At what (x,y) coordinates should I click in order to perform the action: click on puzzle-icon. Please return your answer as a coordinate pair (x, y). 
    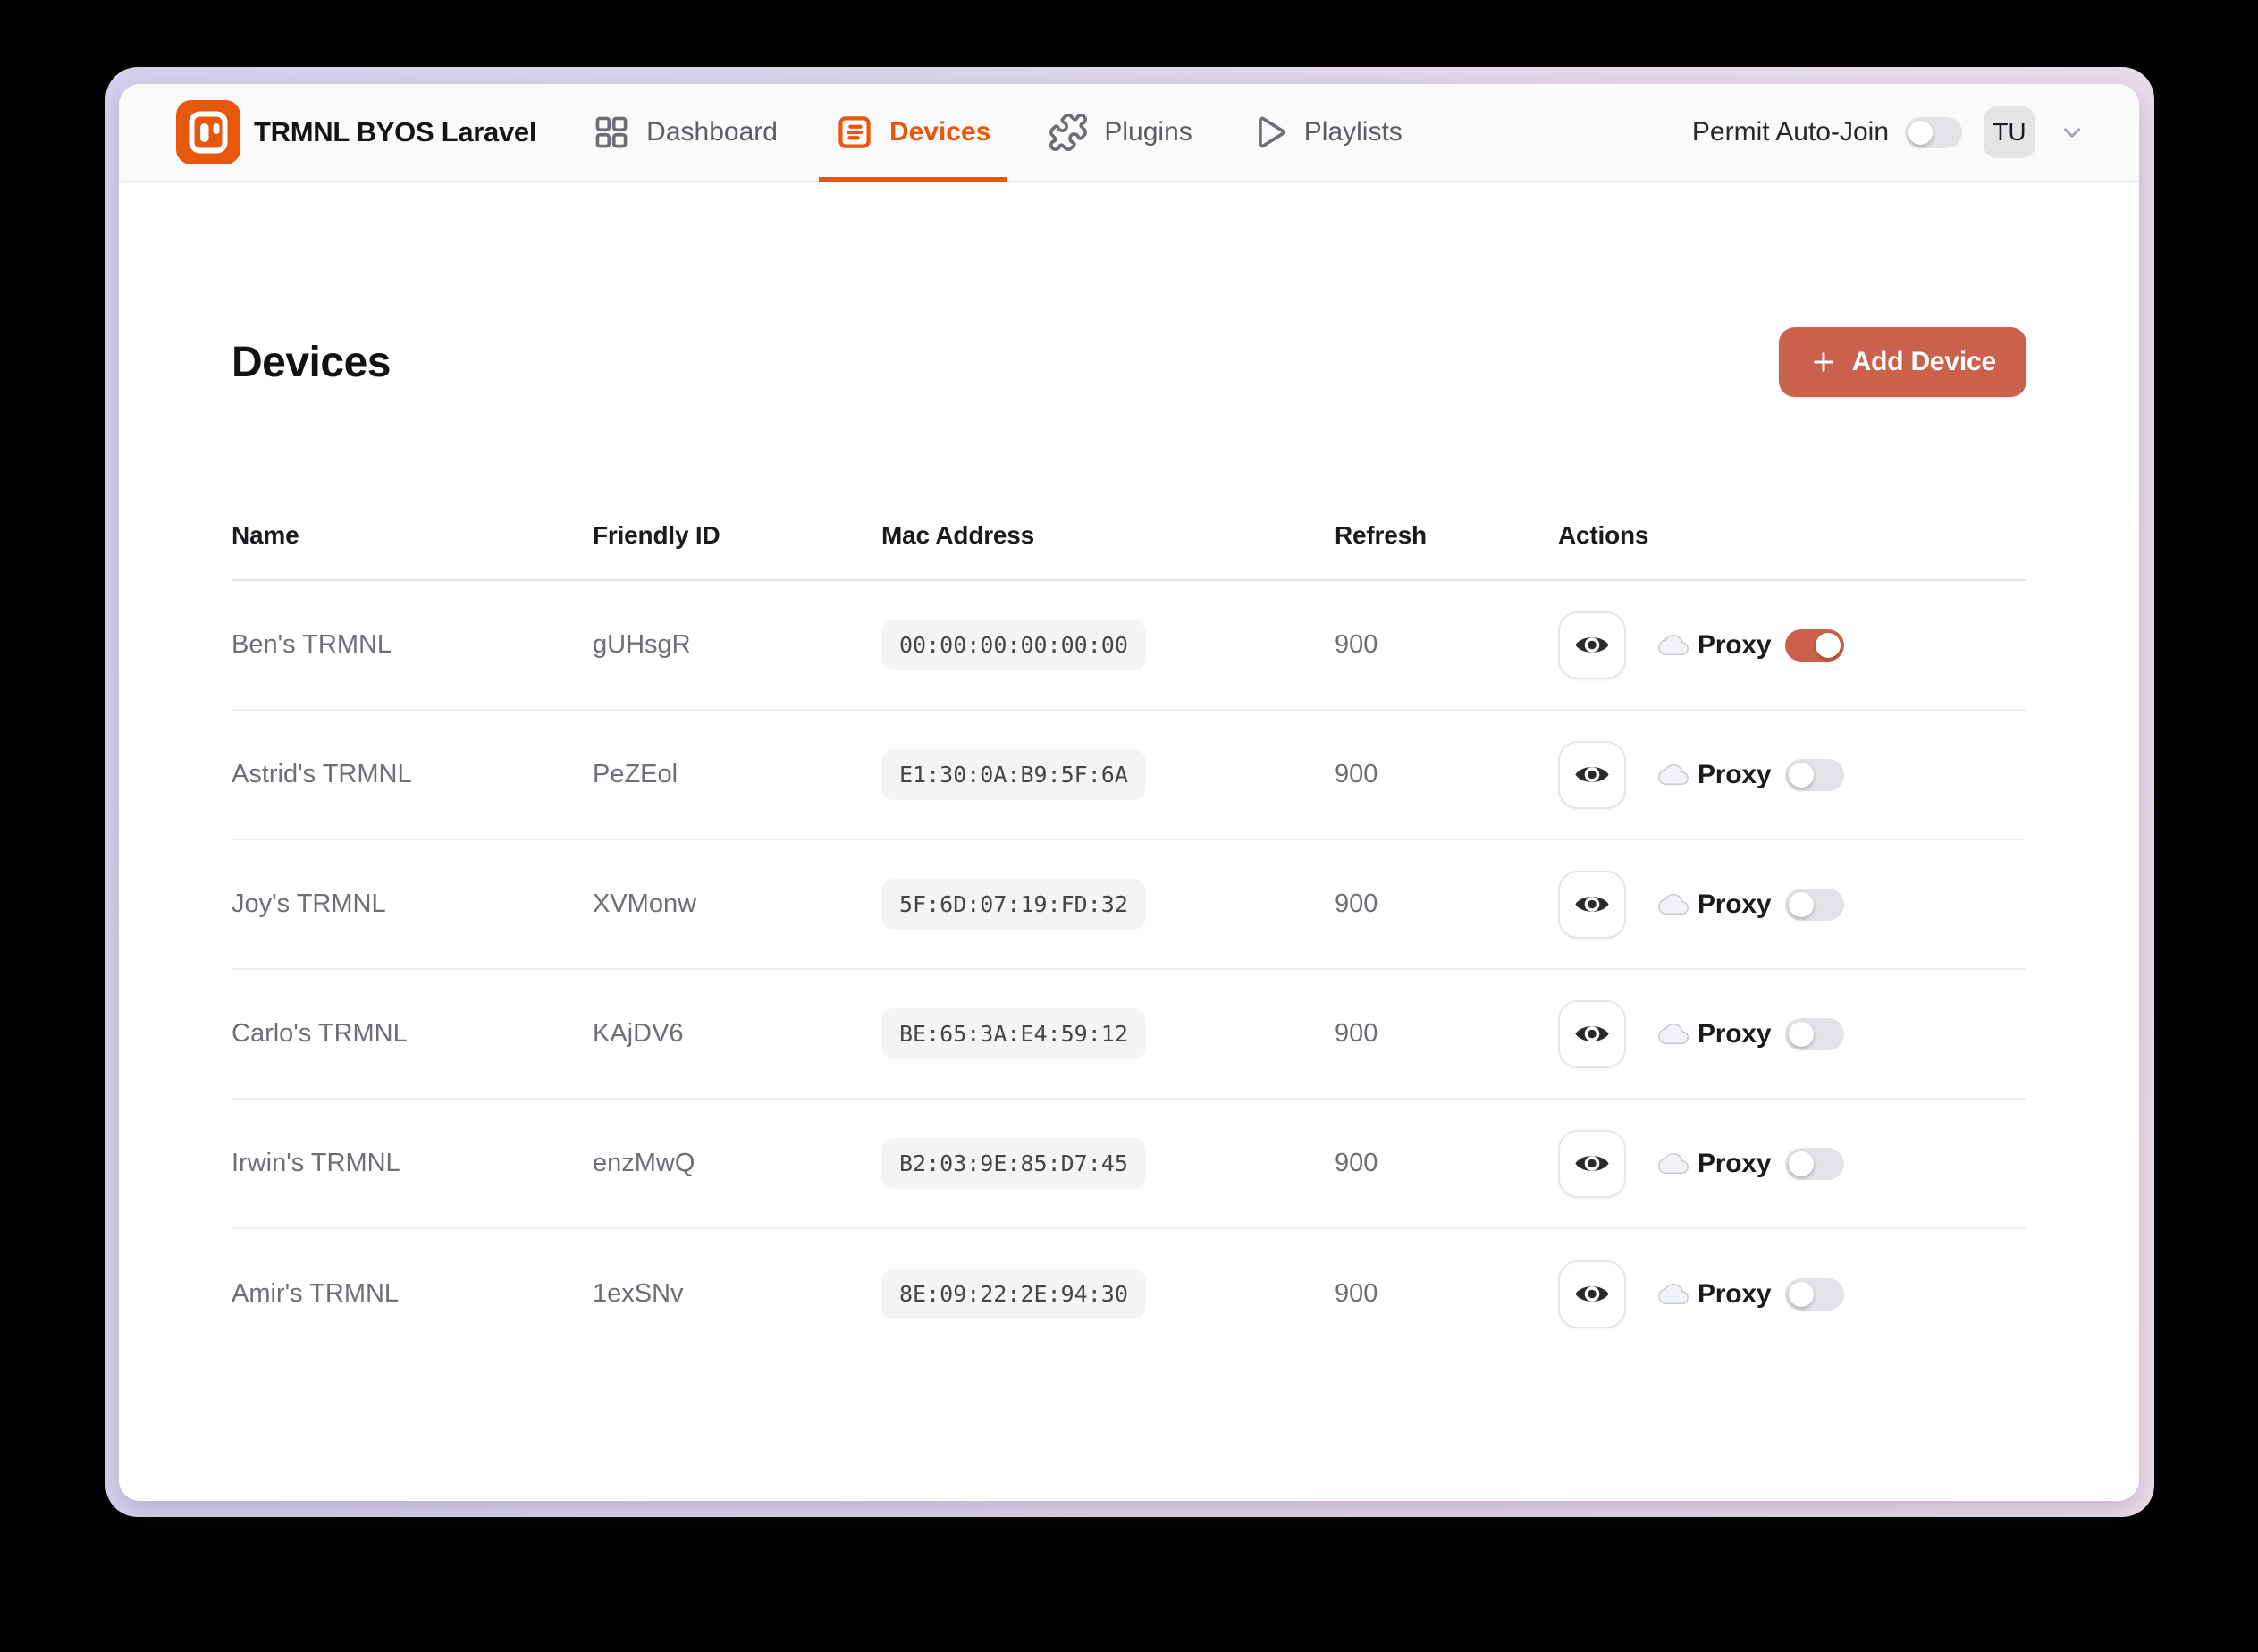
    Looking at the image, I should click on (1068, 132).